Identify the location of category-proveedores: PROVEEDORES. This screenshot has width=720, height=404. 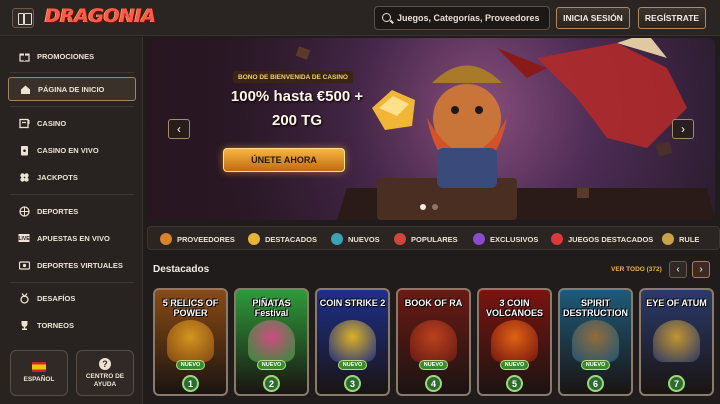
(197, 239).